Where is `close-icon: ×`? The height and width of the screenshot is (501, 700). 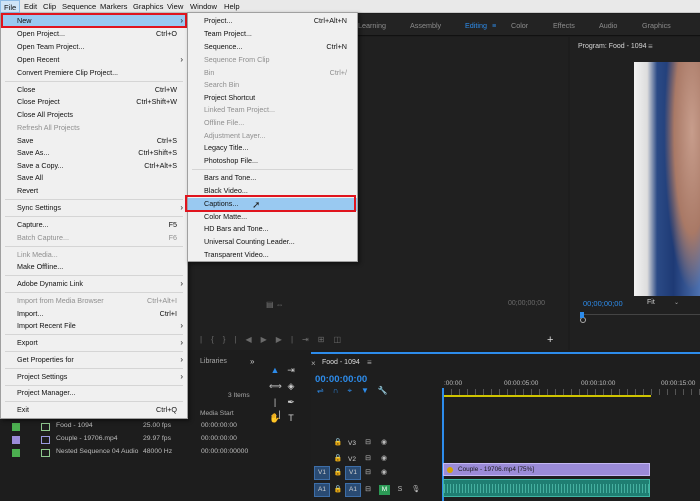 close-icon: × is located at coordinates (313, 363).